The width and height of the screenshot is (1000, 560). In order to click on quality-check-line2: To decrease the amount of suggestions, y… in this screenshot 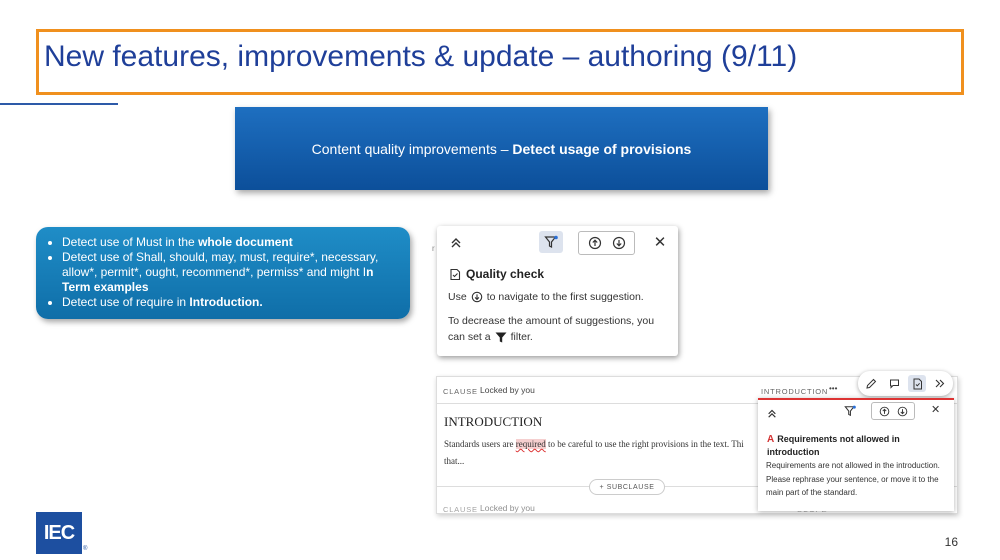, I will do `click(551, 321)`.